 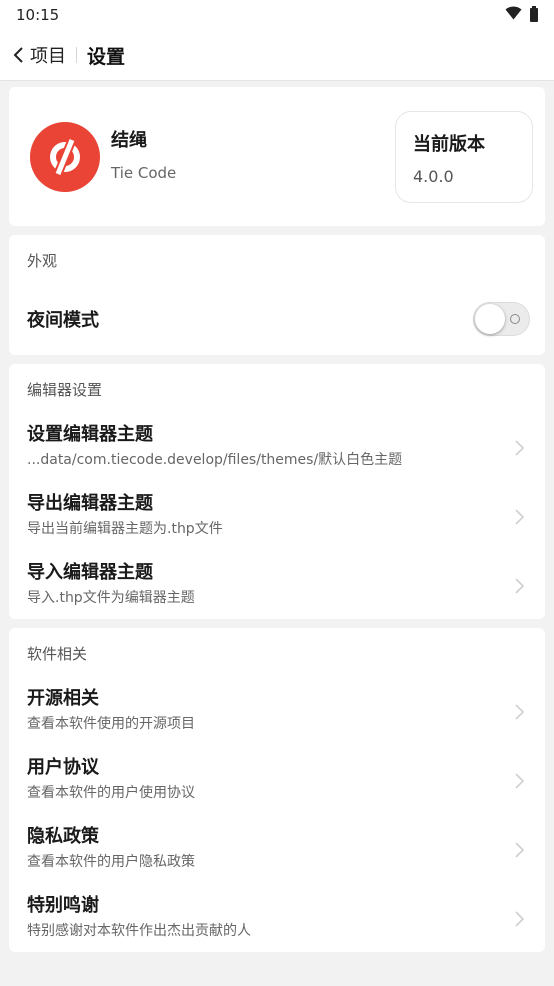 I want to click on wifi-icon, so click(x=513, y=15).